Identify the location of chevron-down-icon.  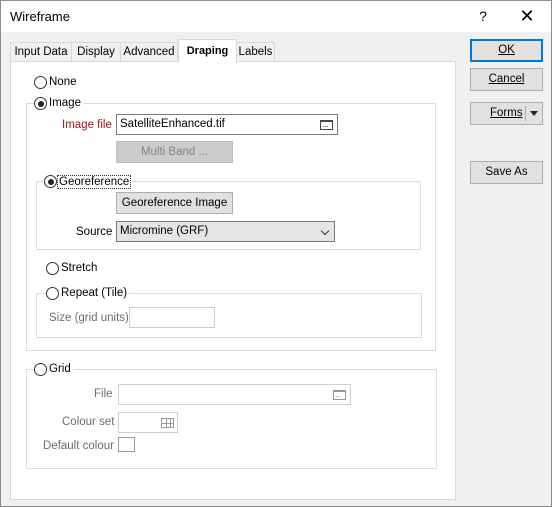
(325, 231).